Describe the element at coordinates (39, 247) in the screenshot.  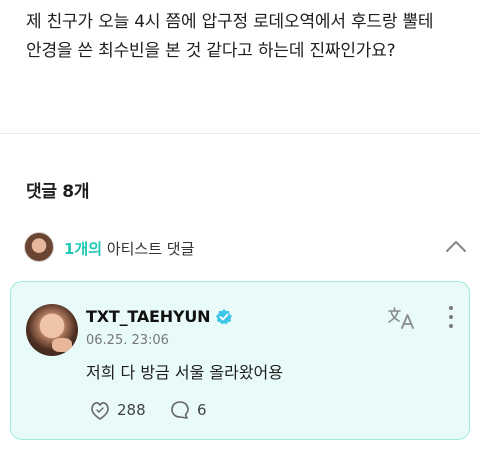
I see `artist-avatar` at that location.